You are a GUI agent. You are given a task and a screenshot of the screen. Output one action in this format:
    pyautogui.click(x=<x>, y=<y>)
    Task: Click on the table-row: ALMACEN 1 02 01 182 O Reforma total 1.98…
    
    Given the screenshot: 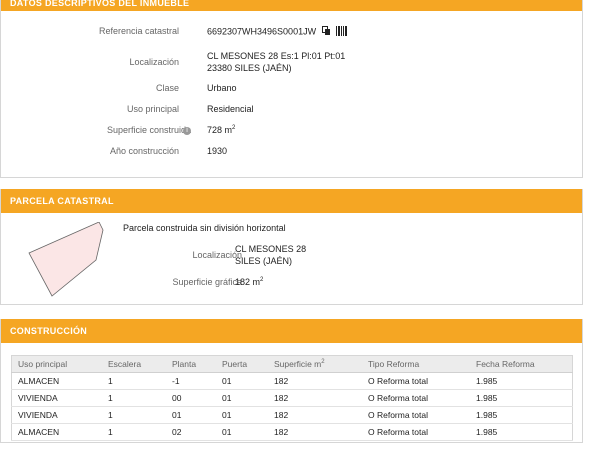 What is the action you would take?
    pyautogui.click(x=292, y=432)
    